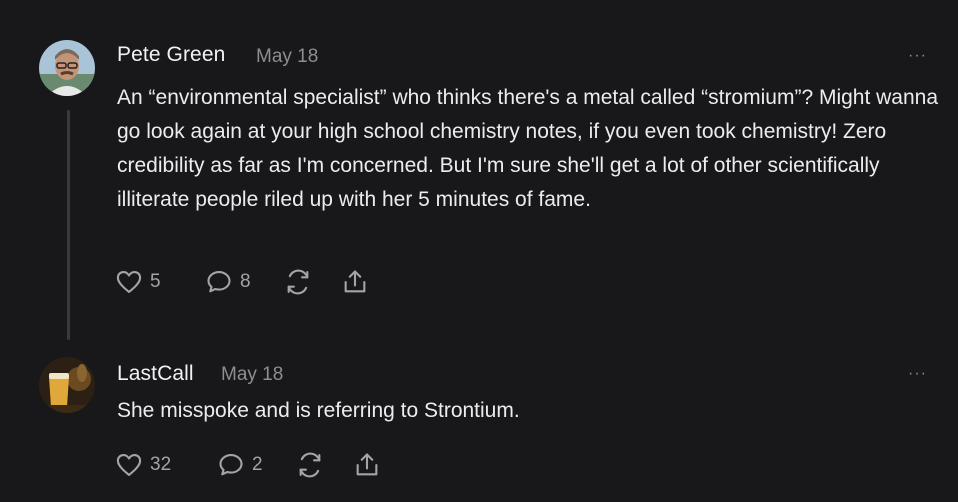 The height and width of the screenshot is (502, 958). Describe the element at coordinates (245, 281) in the screenshot. I see `reply-count: 8` at that location.